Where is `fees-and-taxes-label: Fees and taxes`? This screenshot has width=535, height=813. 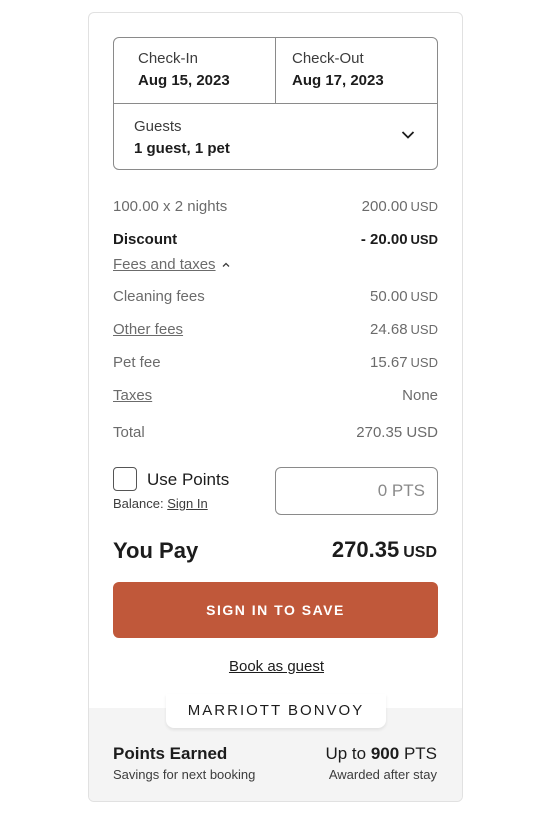
fees-and-taxes-label: Fees and taxes is located at coordinates (164, 264).